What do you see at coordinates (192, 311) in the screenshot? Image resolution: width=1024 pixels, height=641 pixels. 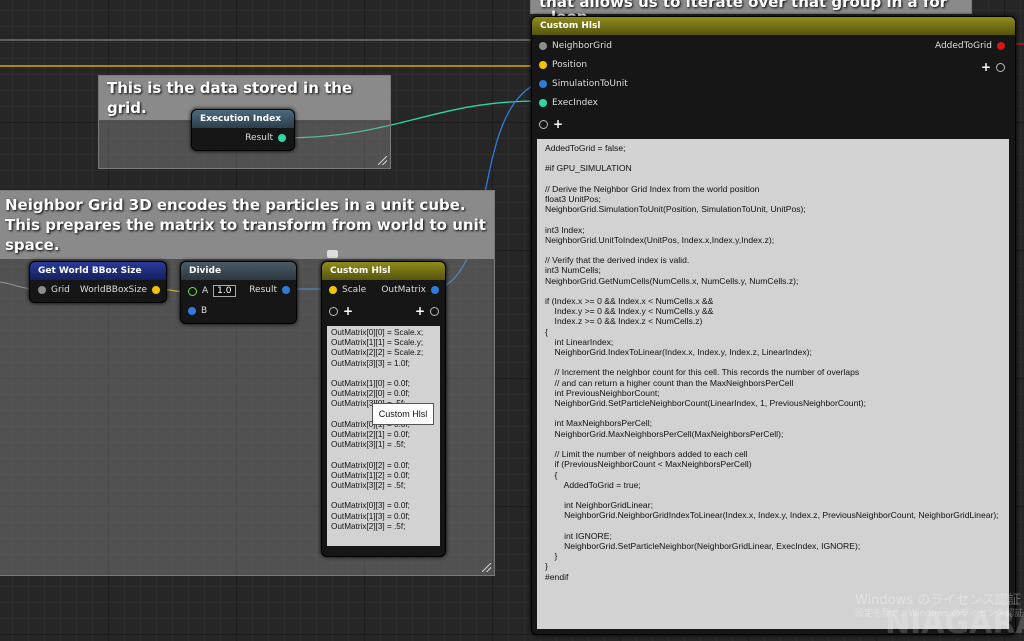 I see `input-b-pin` at bounding box center [192, 311].